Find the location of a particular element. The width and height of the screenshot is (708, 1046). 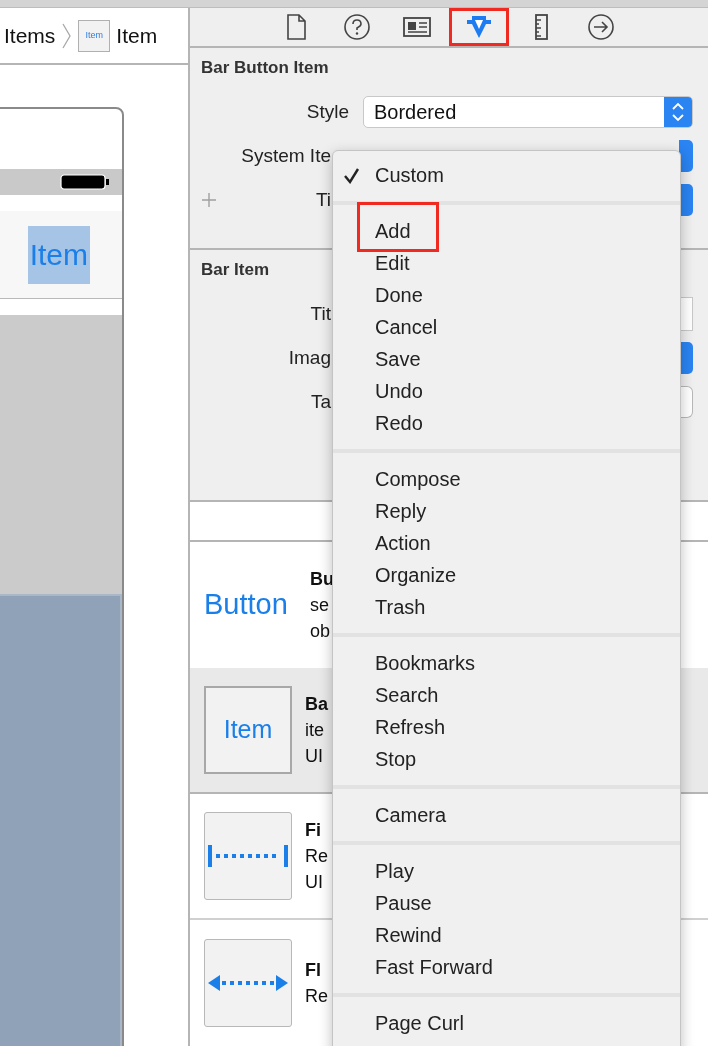

menu-item: Edit is located at coordinates (506, 263).